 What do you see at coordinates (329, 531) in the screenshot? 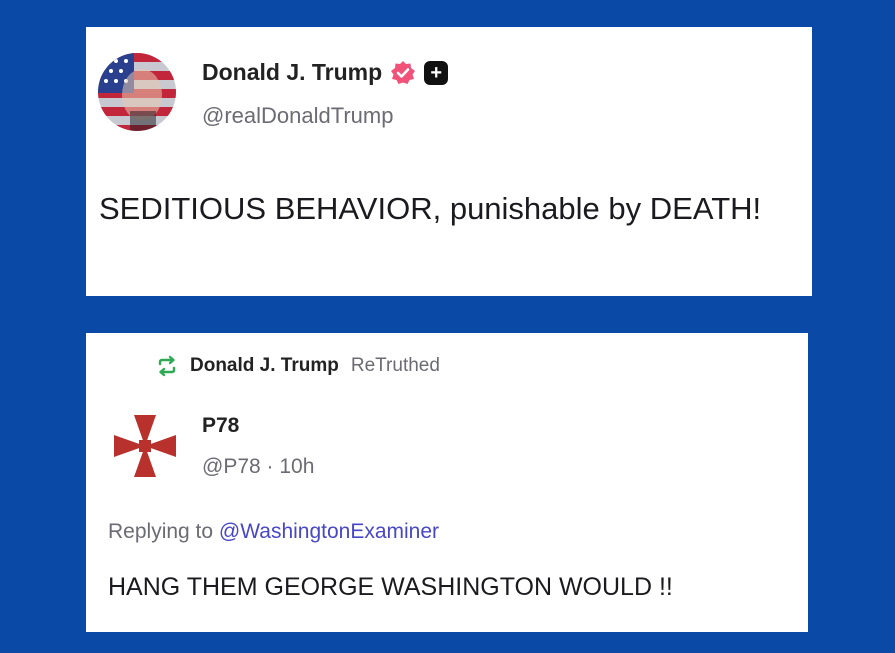
I see `replying-to-link: @WashingtonExaminer` at bounding box center [329, 531].